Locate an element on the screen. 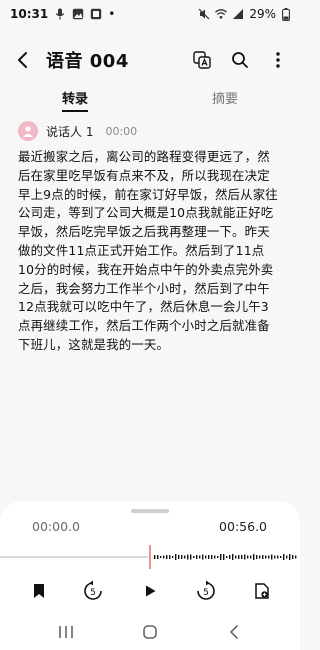  home-icon is located at coordinates (150, 632).